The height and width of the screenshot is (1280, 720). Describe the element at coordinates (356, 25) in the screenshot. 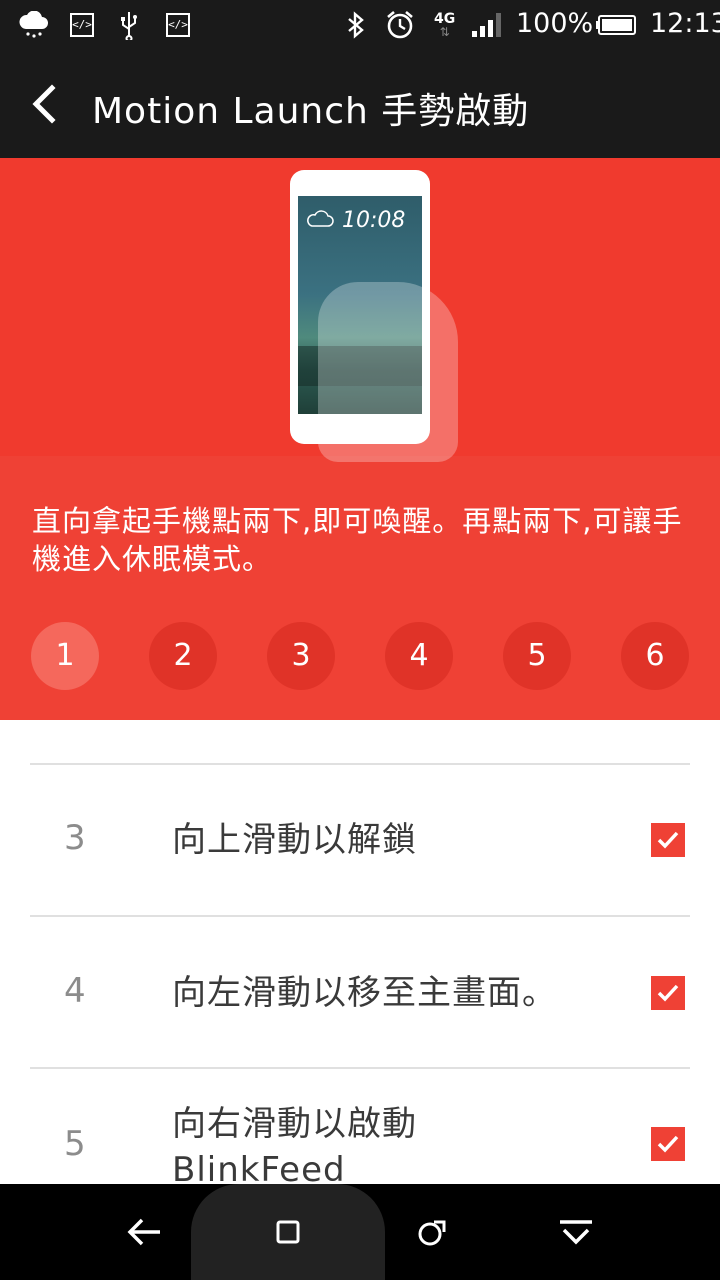

I see `bluetooth-icon` at that location.